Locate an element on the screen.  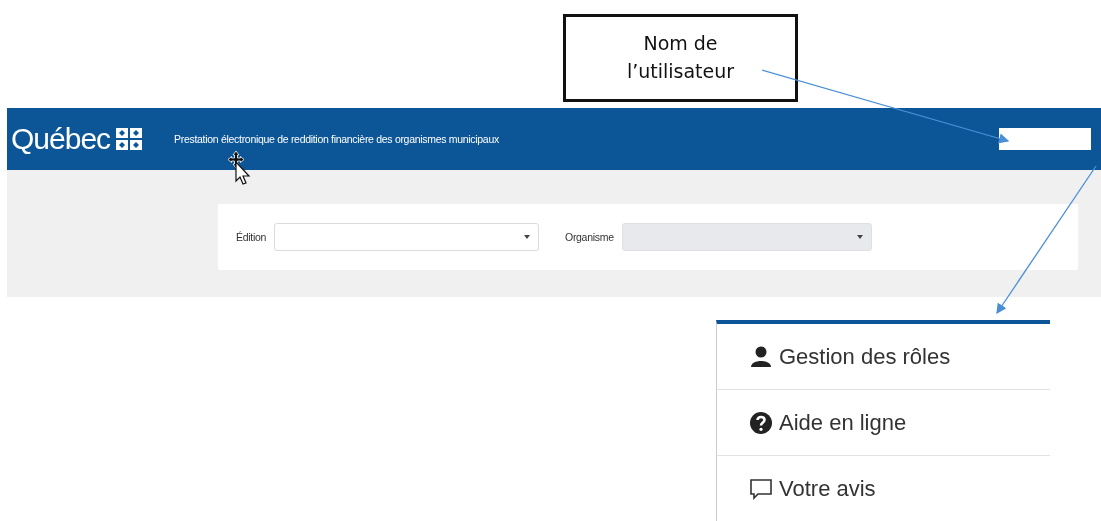
comment-icon is located at coordinates (761, 488).